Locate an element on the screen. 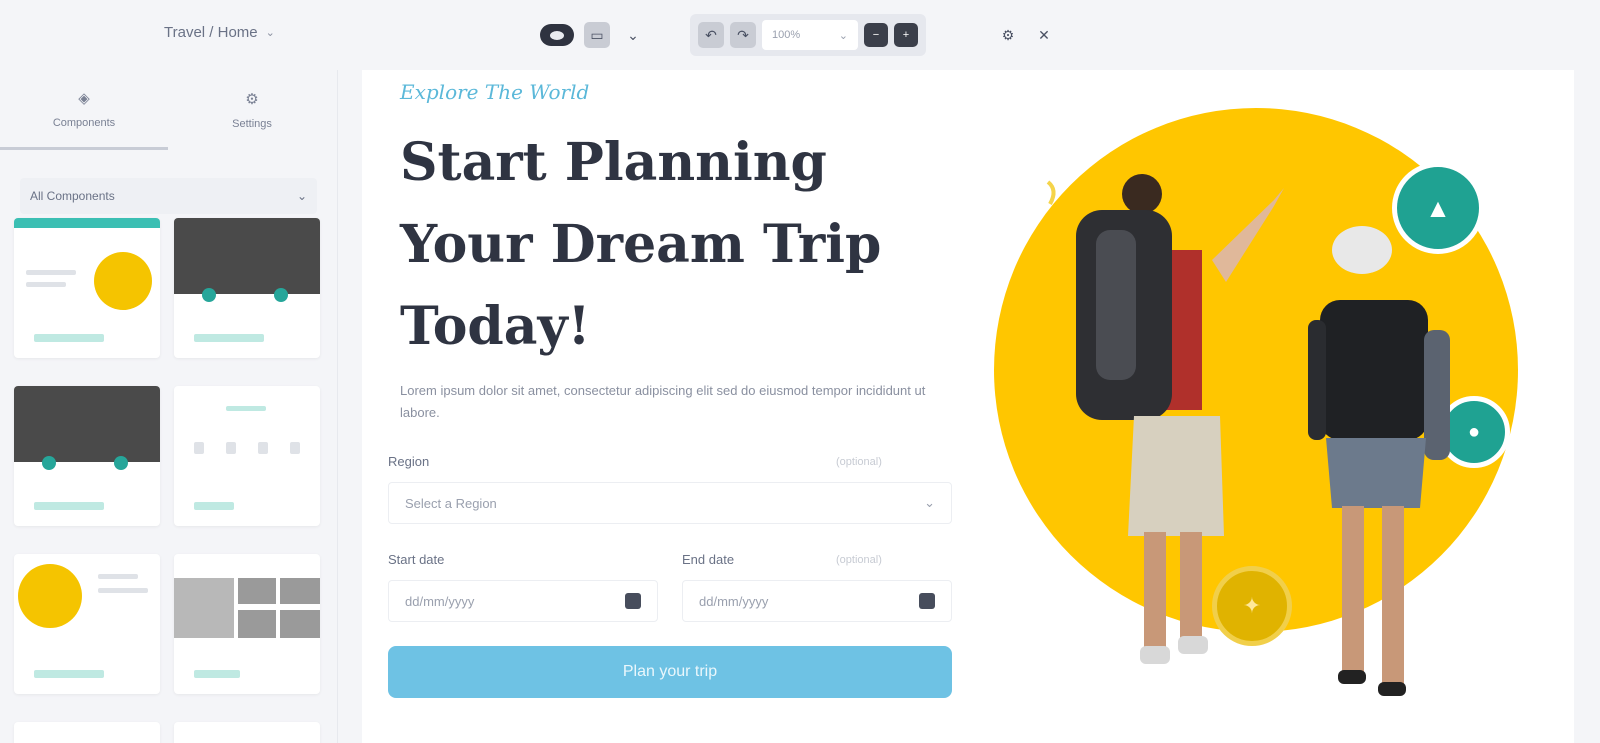 This screenshot has height=743, width=1600. undo-icon: ↶ is located at coordinates (711, 34).